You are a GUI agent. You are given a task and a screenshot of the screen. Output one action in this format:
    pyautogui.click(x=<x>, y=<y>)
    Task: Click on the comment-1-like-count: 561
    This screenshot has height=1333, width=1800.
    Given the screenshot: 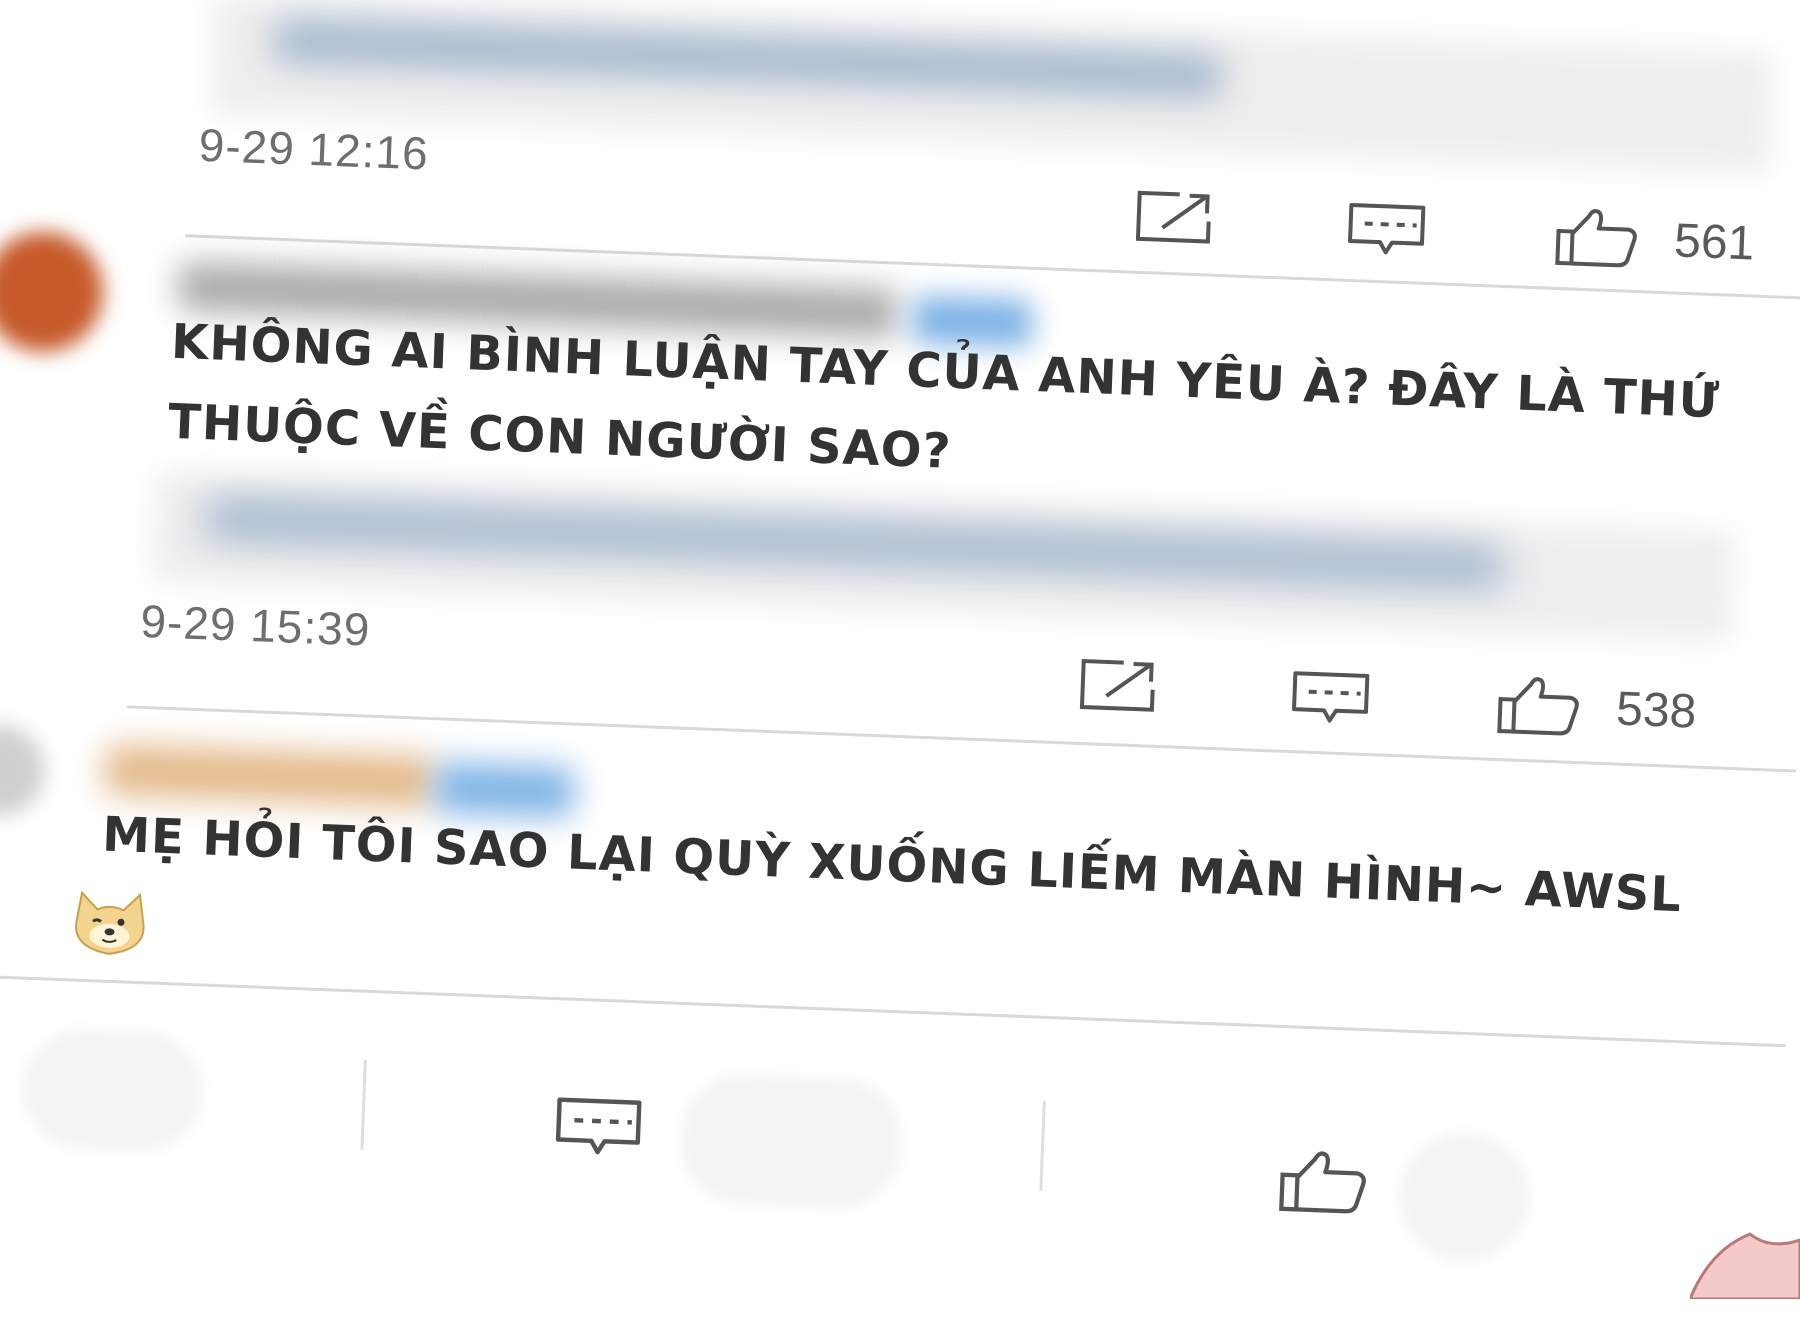 What is the action you would take?
    pyautogui.click(x=1714, y=241)
    